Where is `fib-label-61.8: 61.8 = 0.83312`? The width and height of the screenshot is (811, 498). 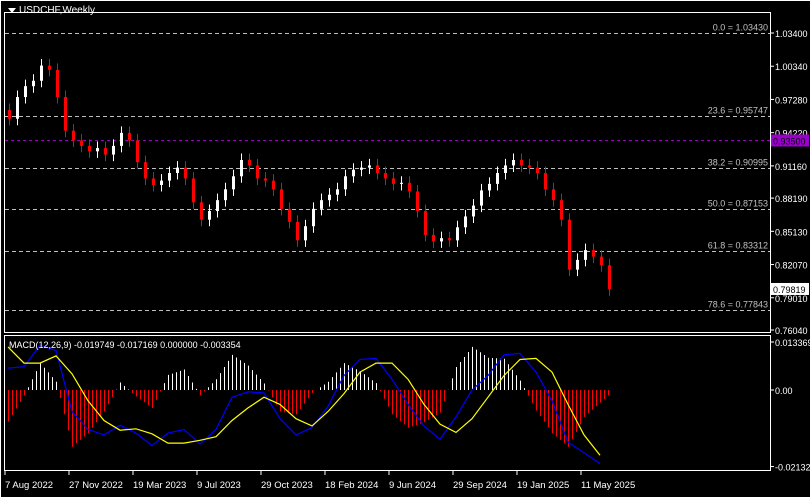 fib-label-61.8: 61.8 = 0.83312 is located at coordinates (738, 246).